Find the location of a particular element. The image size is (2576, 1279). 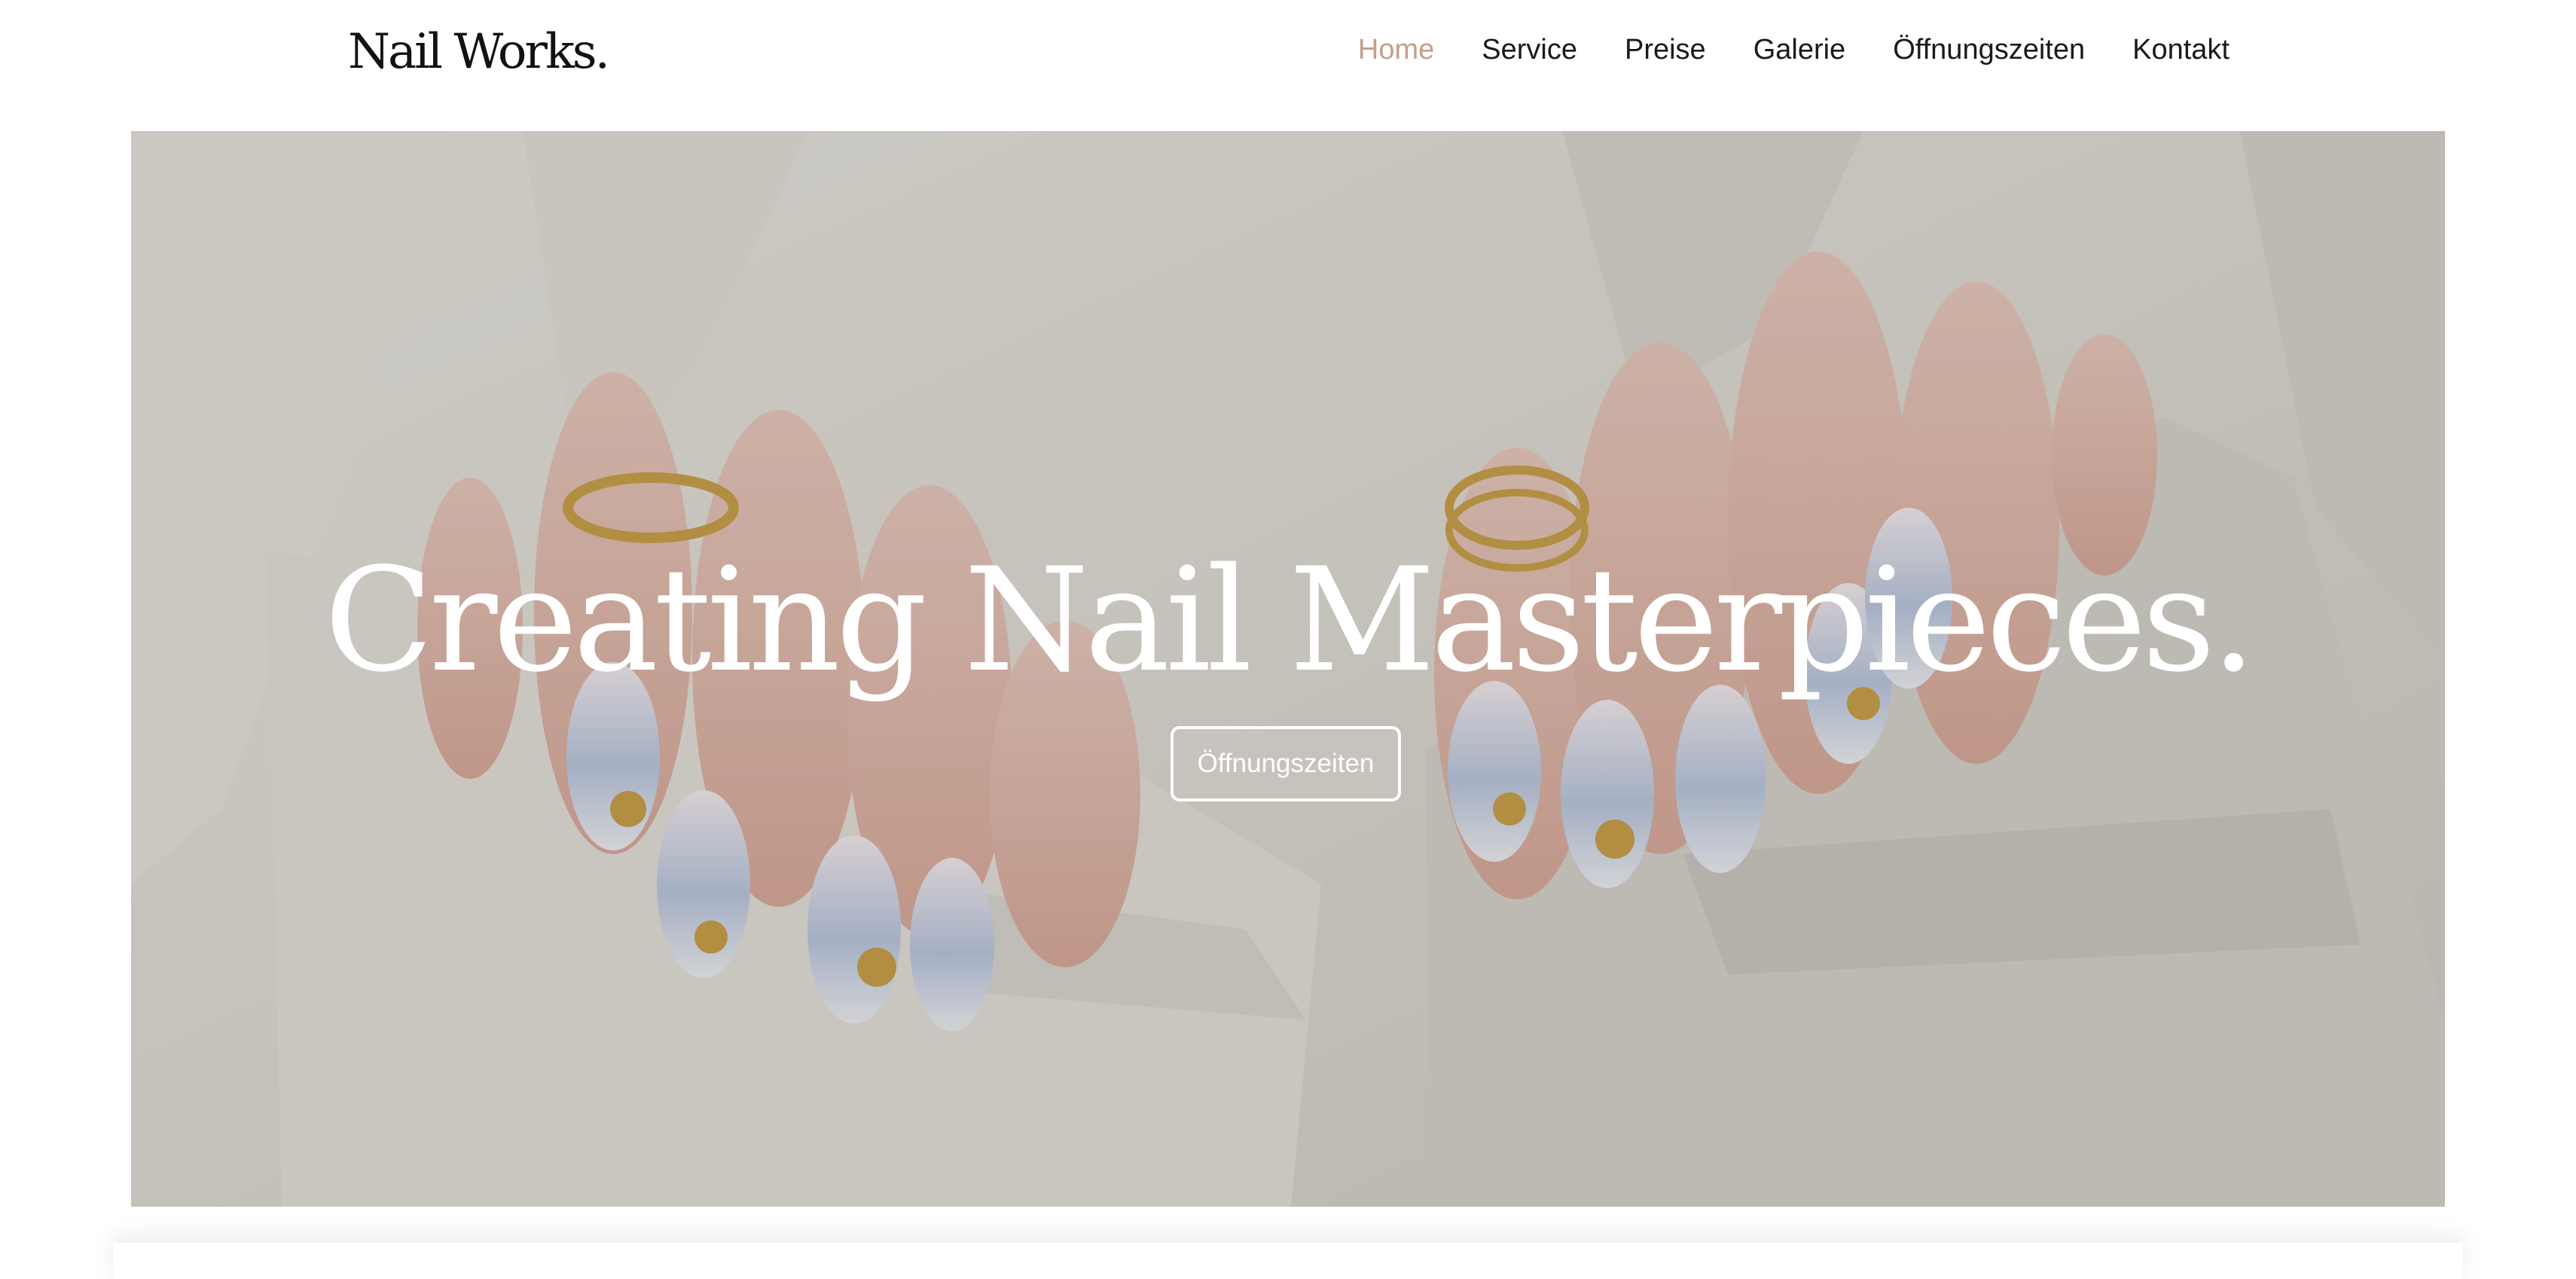

nav-item-home: Home is located at coordinates (1396, 49).